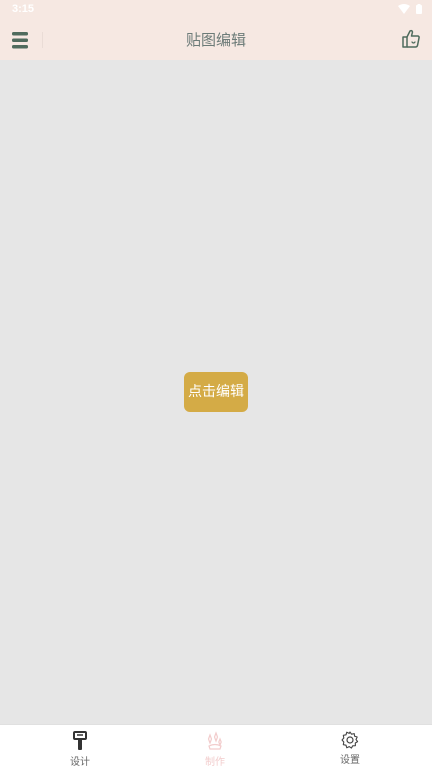 The width and height of the screenshot is (432, 770). Describe the element at coordinates (80, 740) in the screenshot. I see `paint-brush-icon` at that location.